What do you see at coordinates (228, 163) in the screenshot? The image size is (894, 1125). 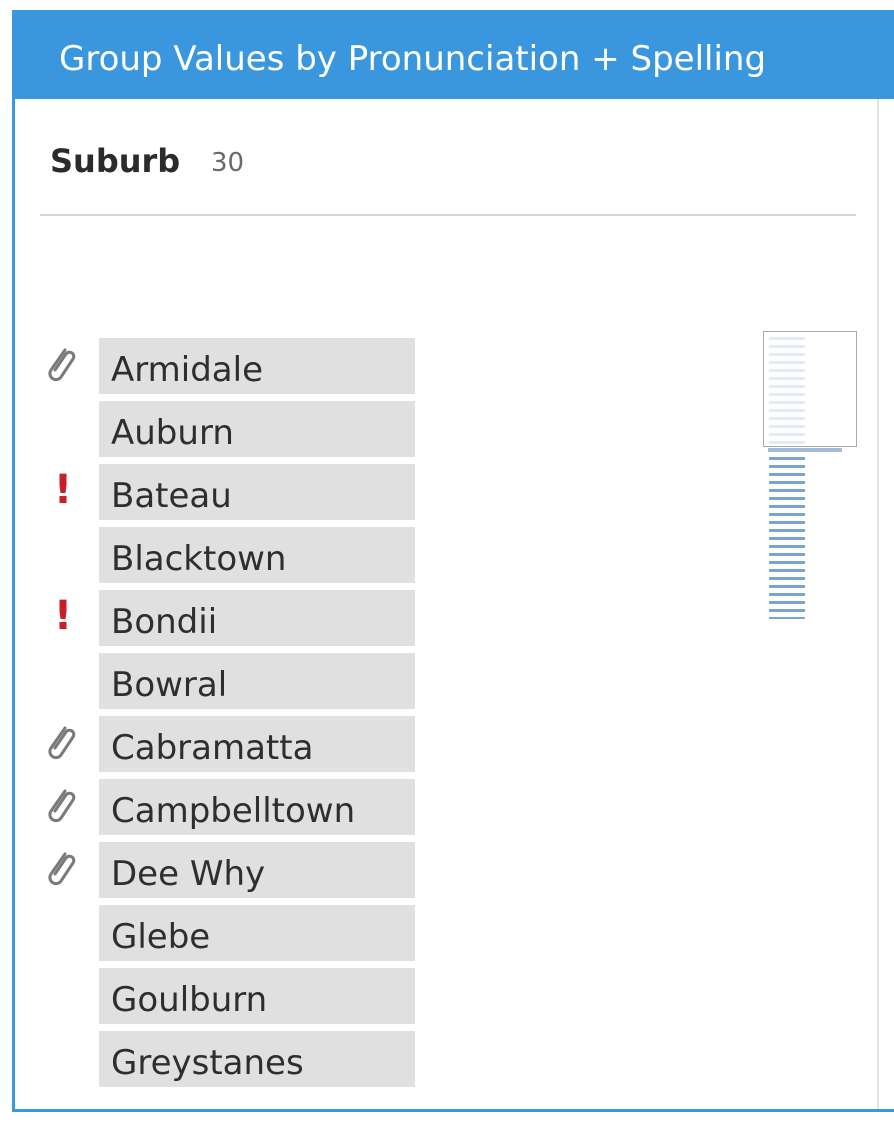 I see `field-value-count: 30` at bounding box center [228, 163].